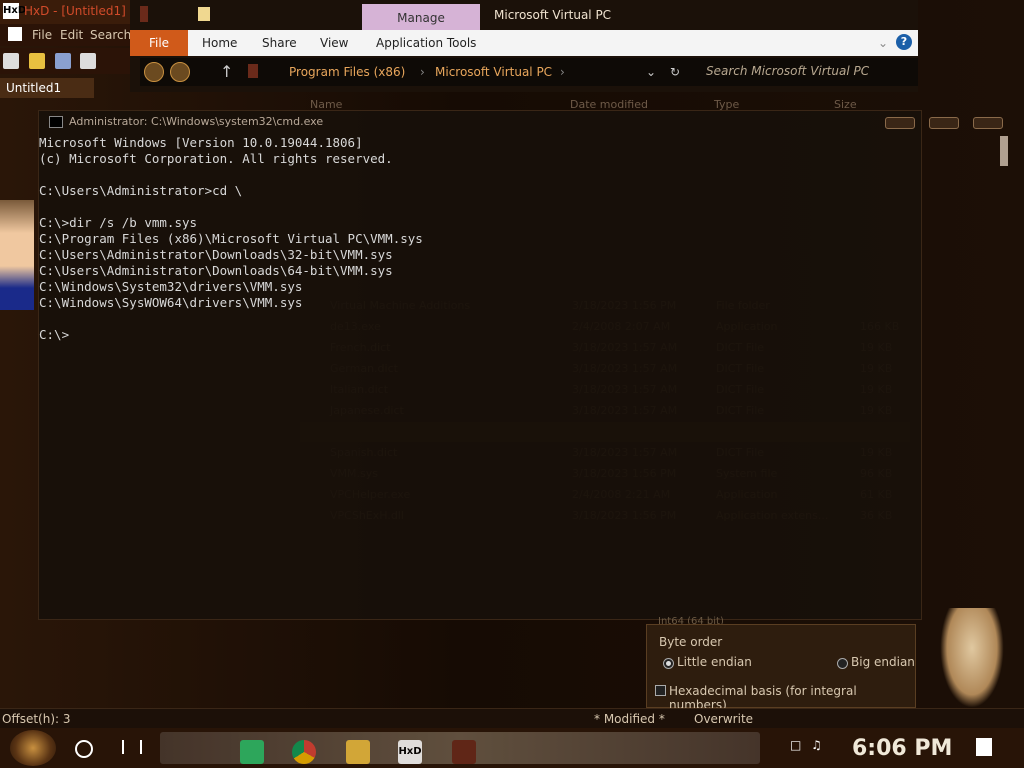 Image resolution: width=1024 pixels, height=768 pixels. I want to click on network-icon: □, so click(795, 745).